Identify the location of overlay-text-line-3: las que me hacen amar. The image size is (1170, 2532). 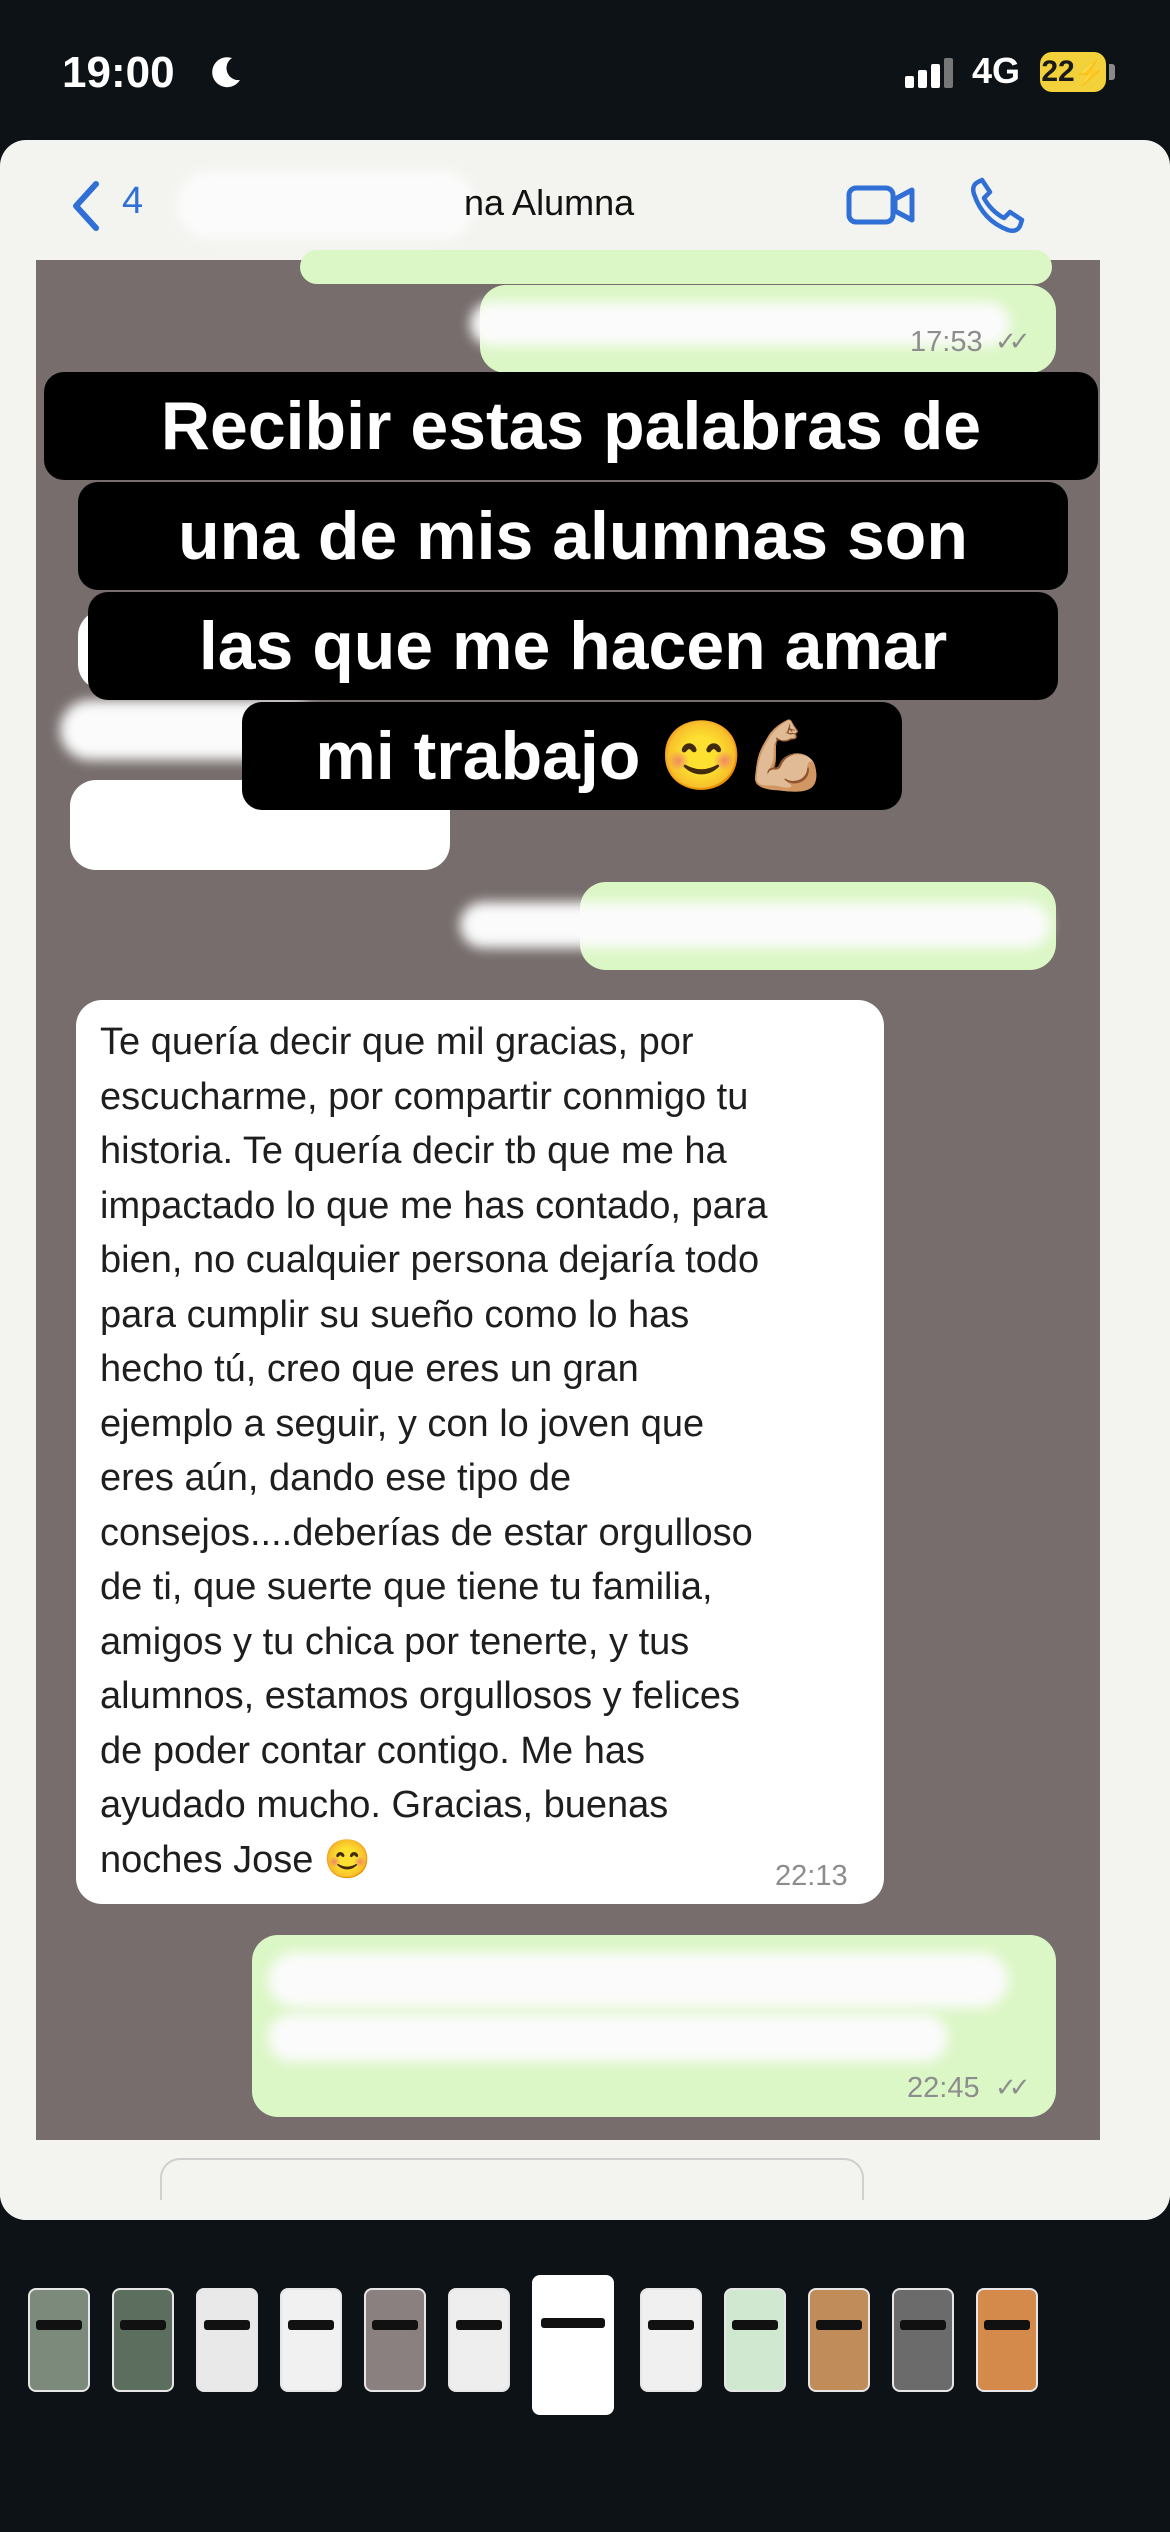
(573, 646).